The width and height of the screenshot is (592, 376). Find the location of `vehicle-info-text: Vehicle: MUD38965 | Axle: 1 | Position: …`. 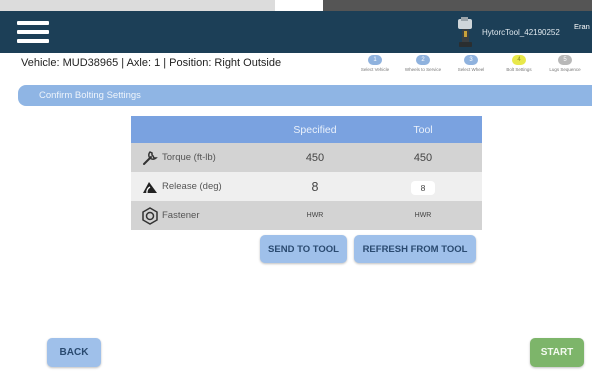

vehicle-info-text: Vehicle: MUD38965 | Axle: 1 | Position: … is located at coordinates (151, 63).